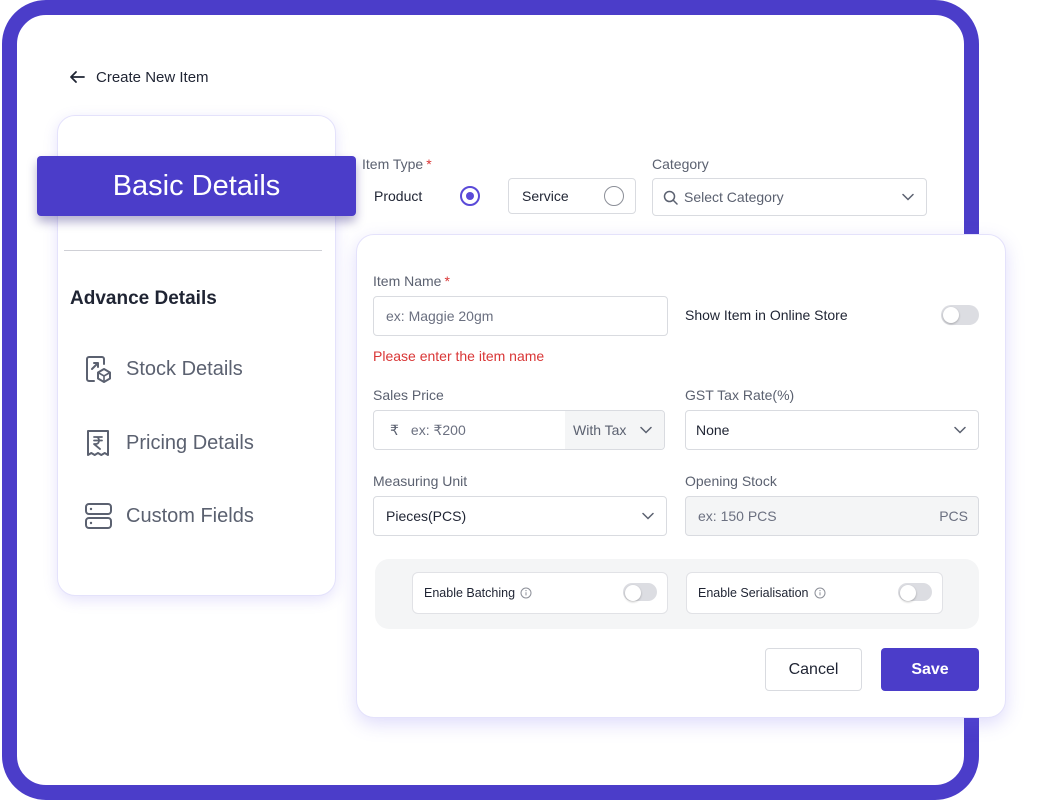  Describe the element at coordinates (190, 515) in the screenshot. I see `sidebar-item-label: Custom Fields` at that location.